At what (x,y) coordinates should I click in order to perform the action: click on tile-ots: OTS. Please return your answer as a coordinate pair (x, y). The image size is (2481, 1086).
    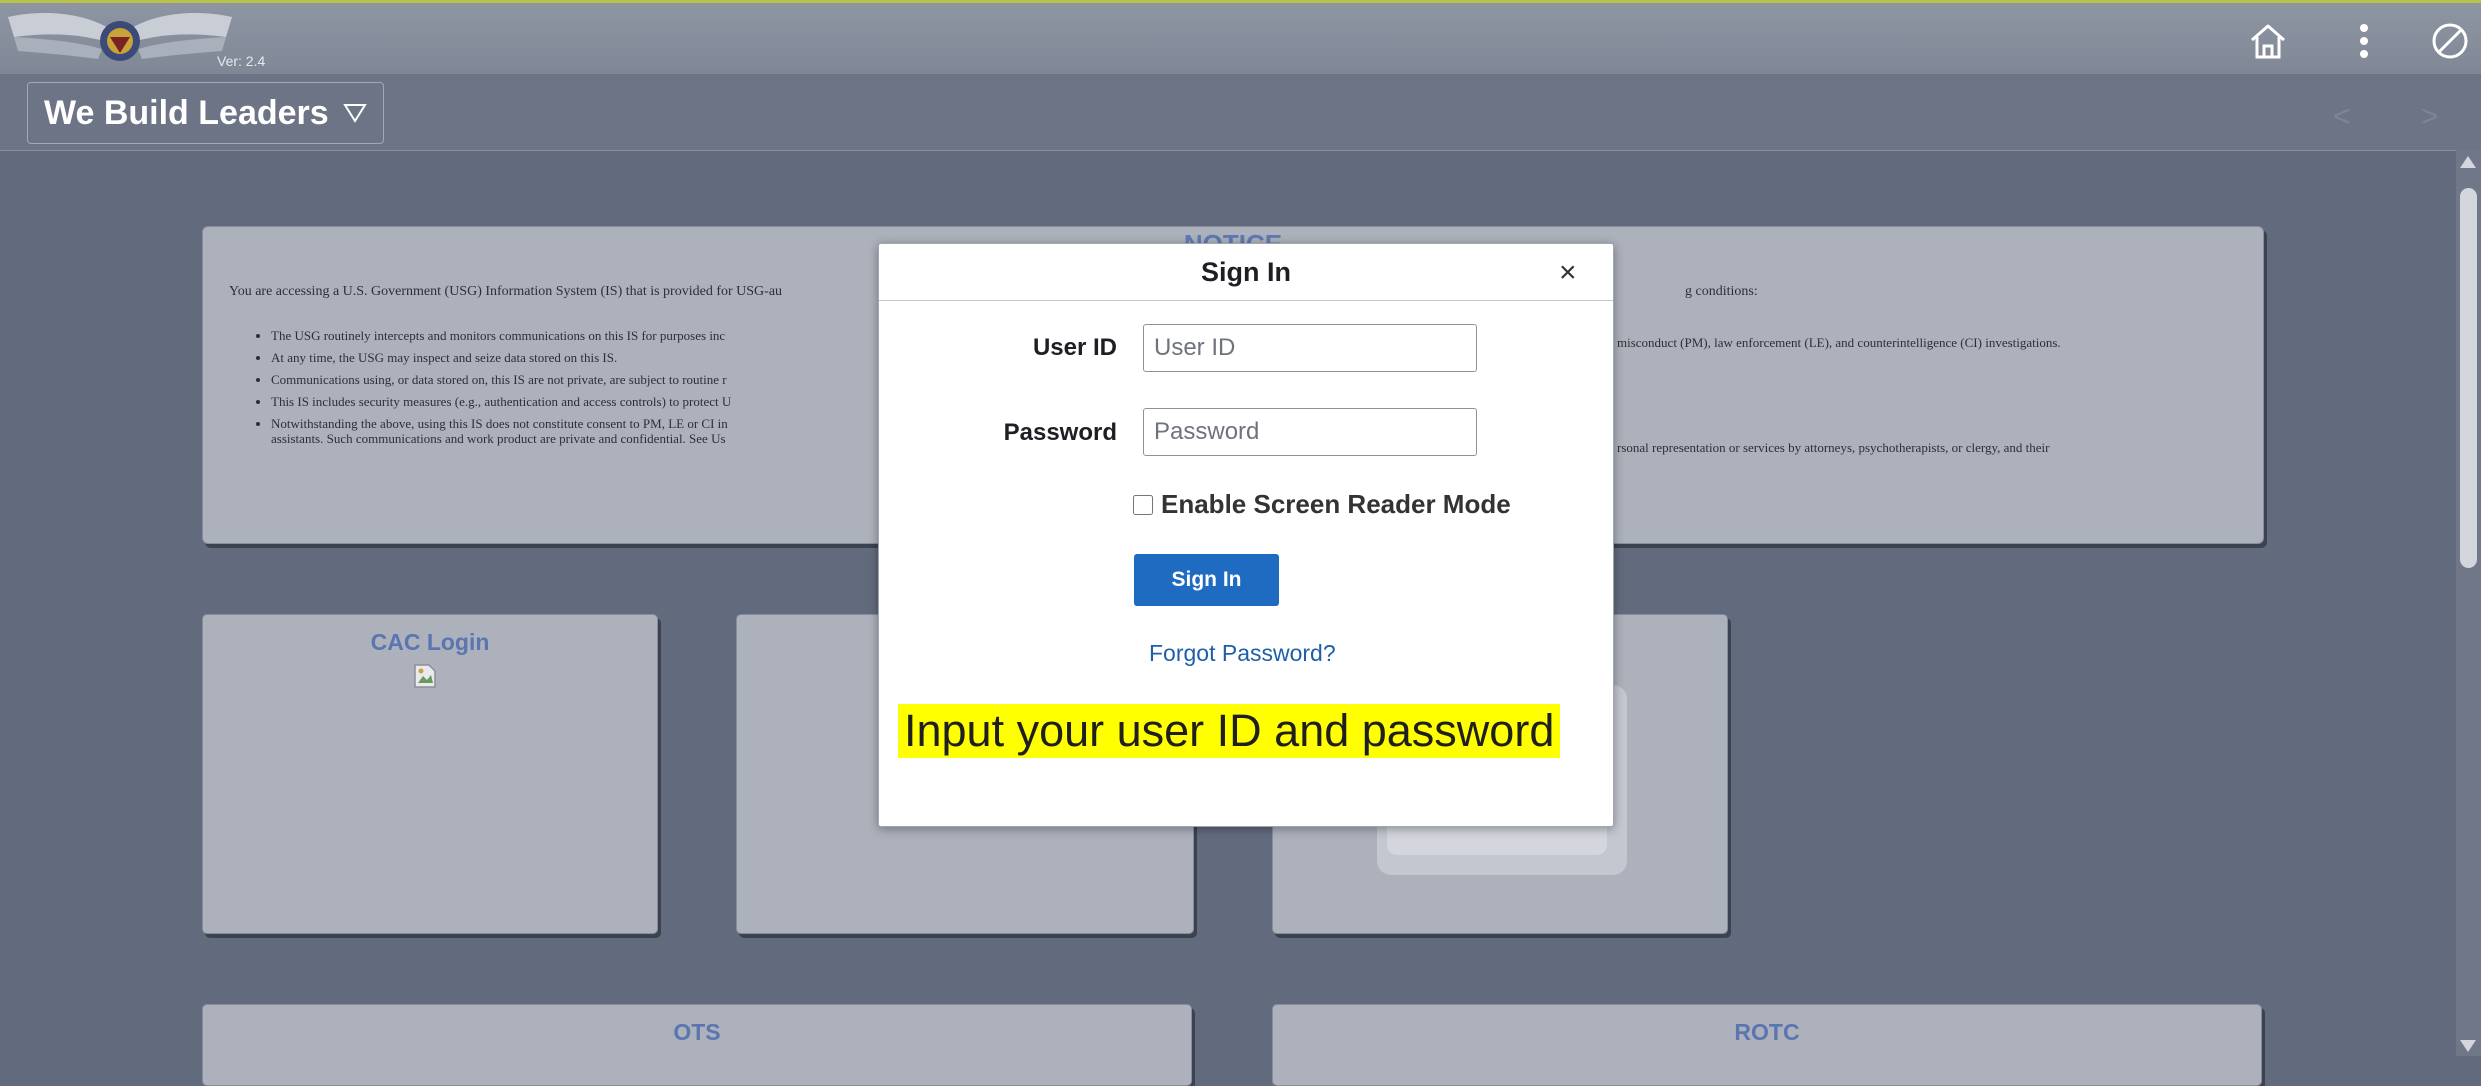
    Looking at the image, I should click on (697, 1045).